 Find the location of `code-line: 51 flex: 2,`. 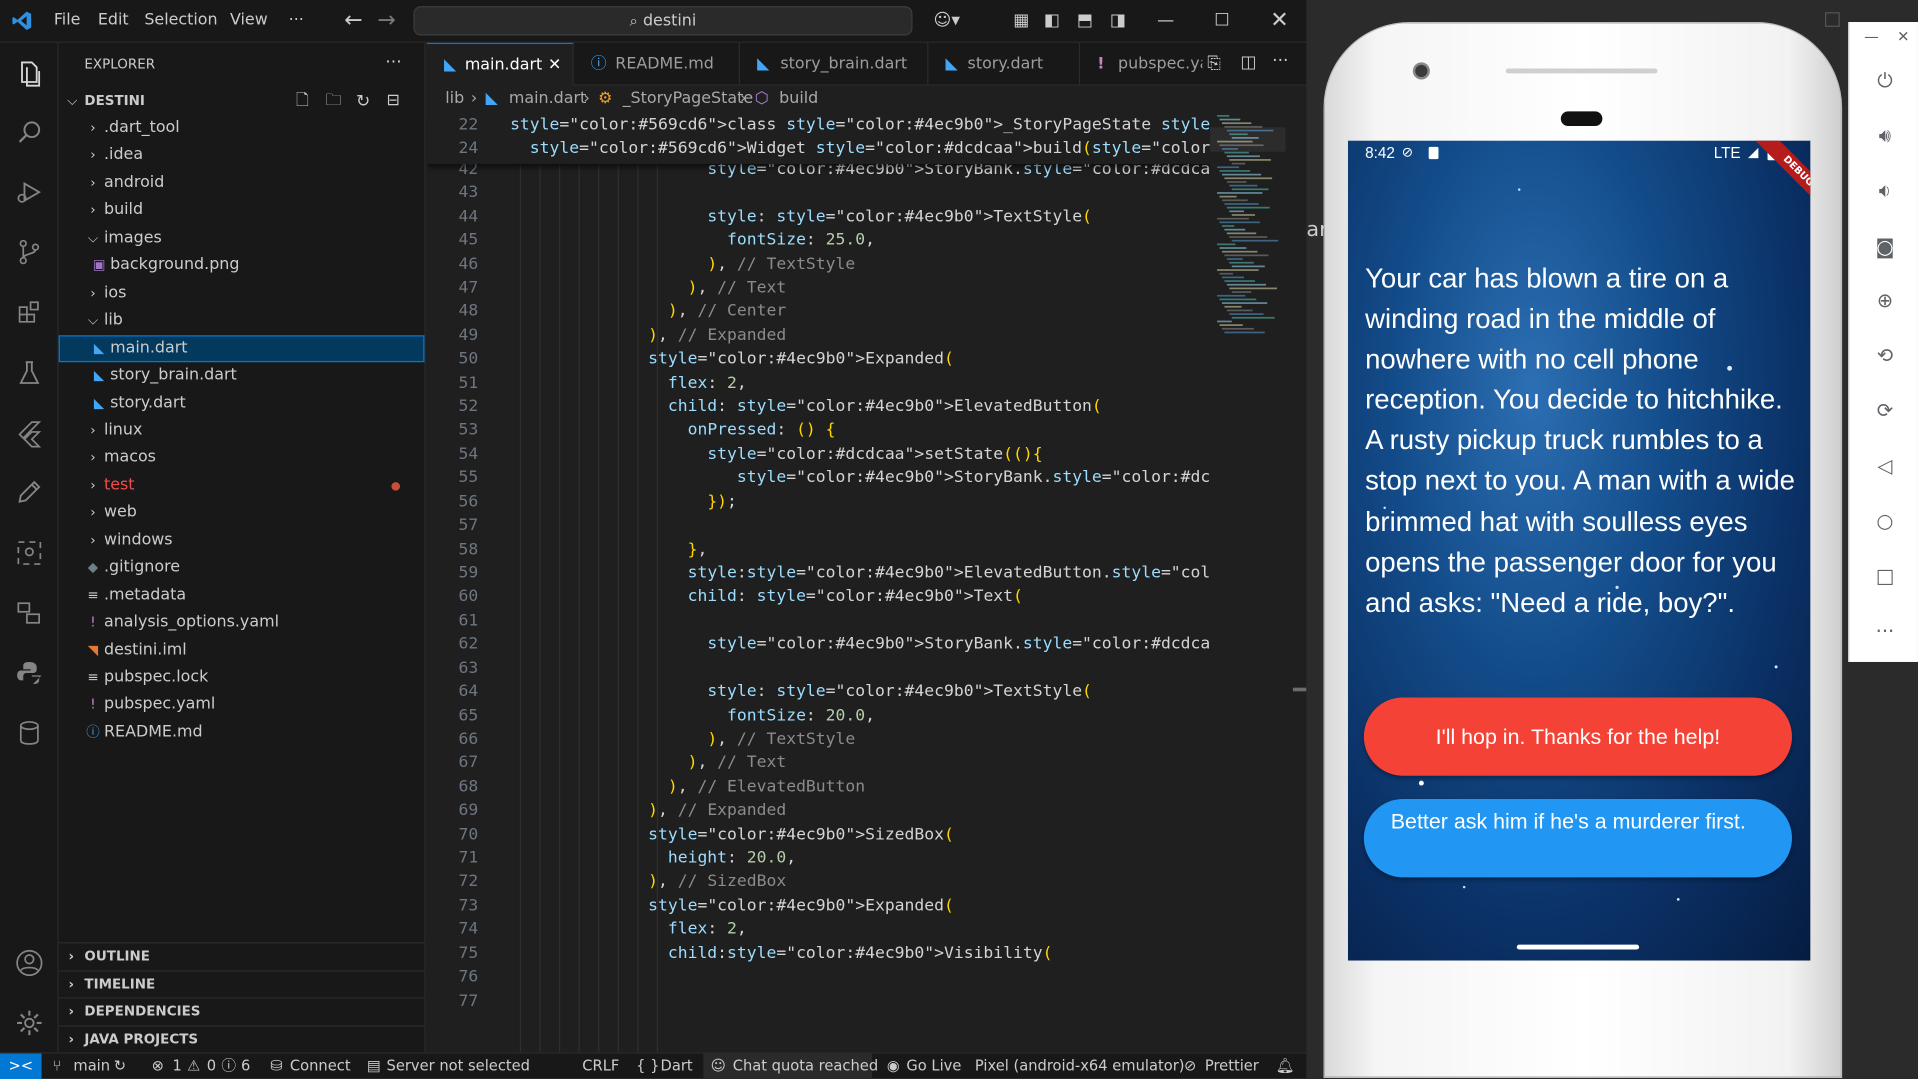

code-line: 51 flex: 2, is located at coordinates (818, 383).